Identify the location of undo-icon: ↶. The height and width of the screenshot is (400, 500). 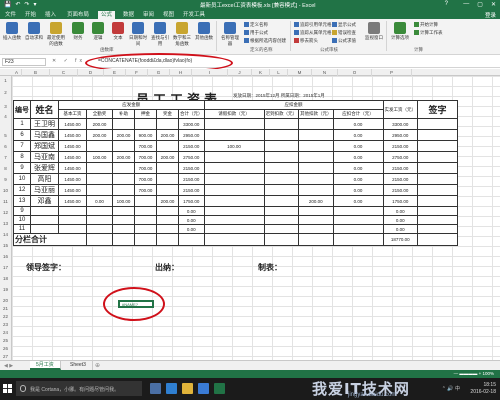
(17, 4).